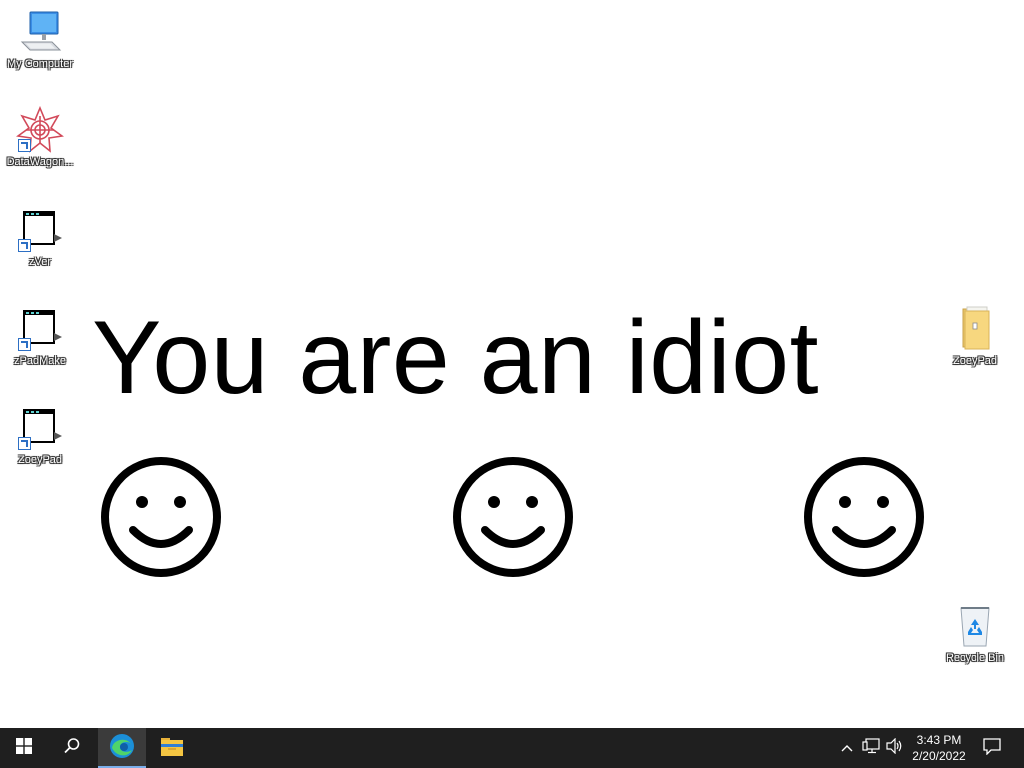 Image resolution: width=1024 pixels, height=768 pixels. I want to click on windows-start-icon, so click(24, 748).